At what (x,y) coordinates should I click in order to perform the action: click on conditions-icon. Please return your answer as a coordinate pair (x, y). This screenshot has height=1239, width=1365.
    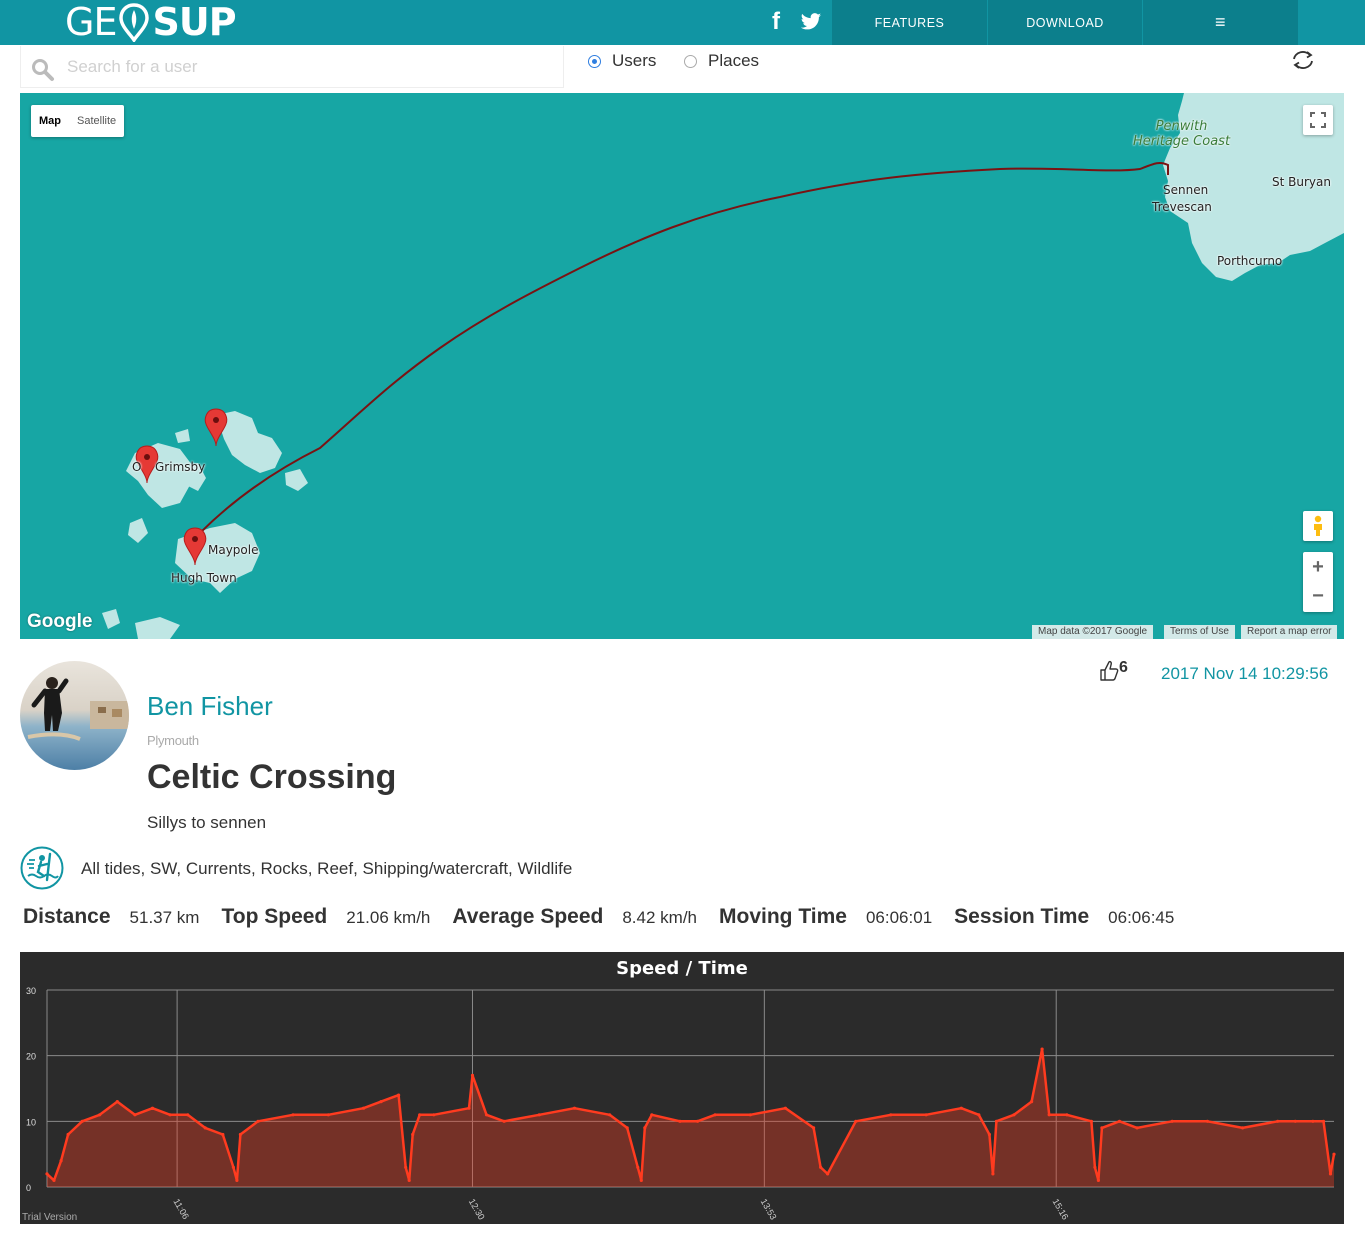
    Looking at the image, I should click on (42, 870).